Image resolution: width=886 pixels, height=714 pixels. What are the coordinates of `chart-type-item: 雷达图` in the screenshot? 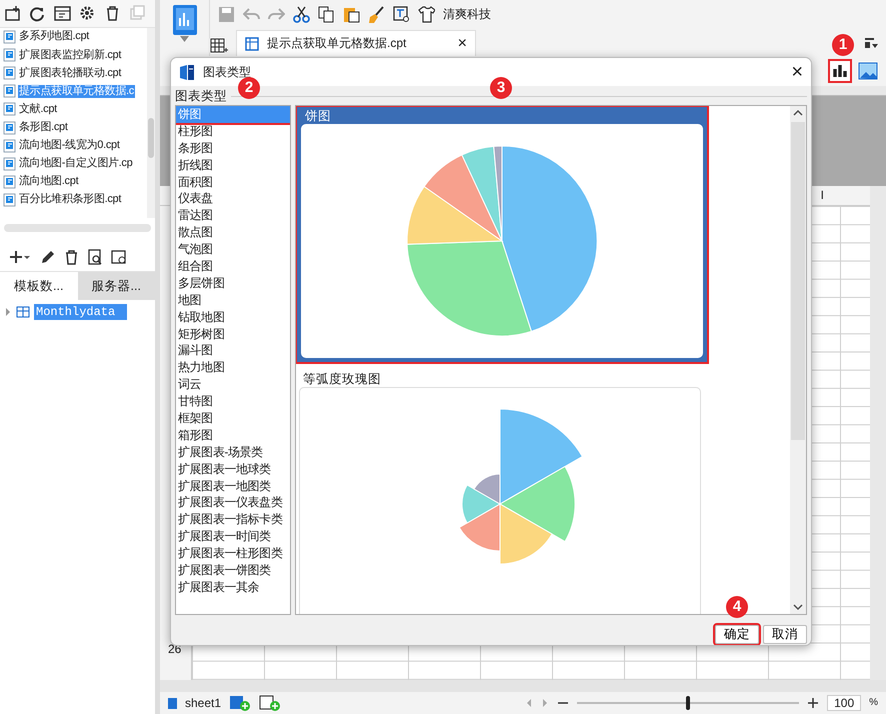 It's located at (233, 215).